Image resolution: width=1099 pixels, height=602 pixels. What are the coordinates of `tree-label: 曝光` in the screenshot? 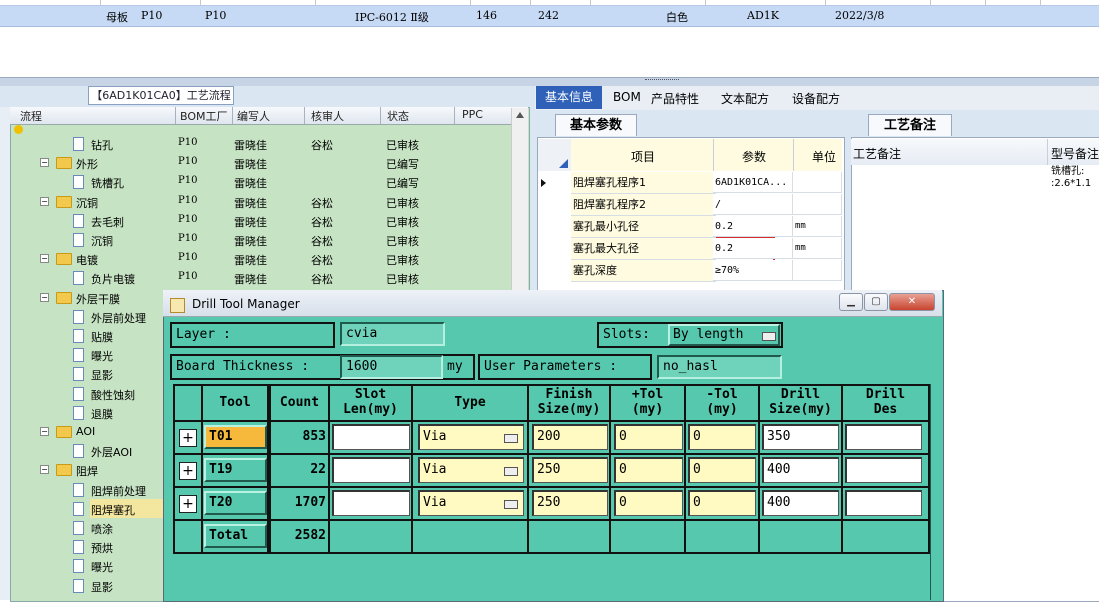 It's located at (102, 356).